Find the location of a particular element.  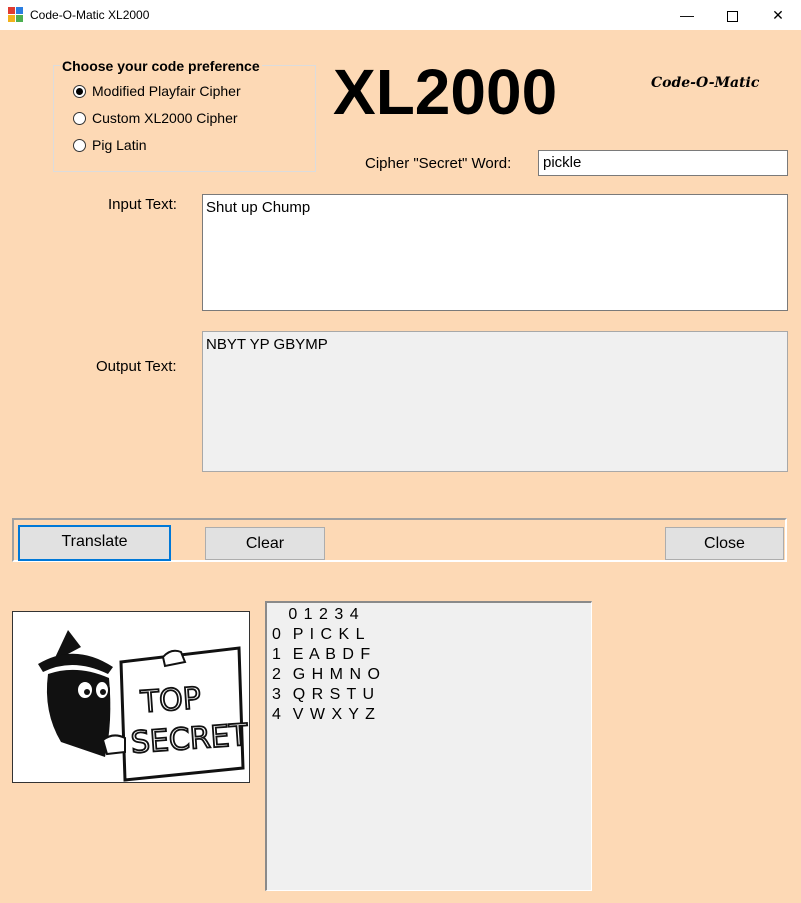

maximize-button is located at coordinates (732, 15).